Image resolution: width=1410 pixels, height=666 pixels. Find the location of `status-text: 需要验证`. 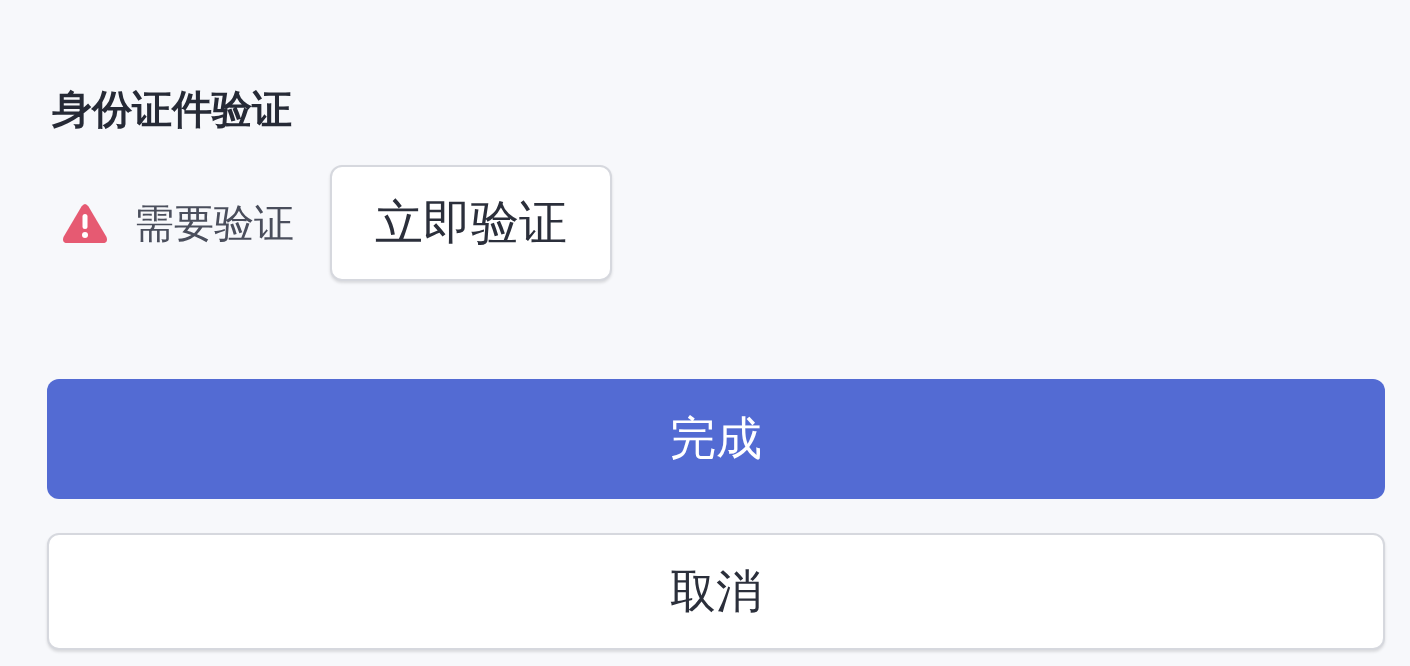

status-text: 需要验证 is located at coordinates (214, 223).